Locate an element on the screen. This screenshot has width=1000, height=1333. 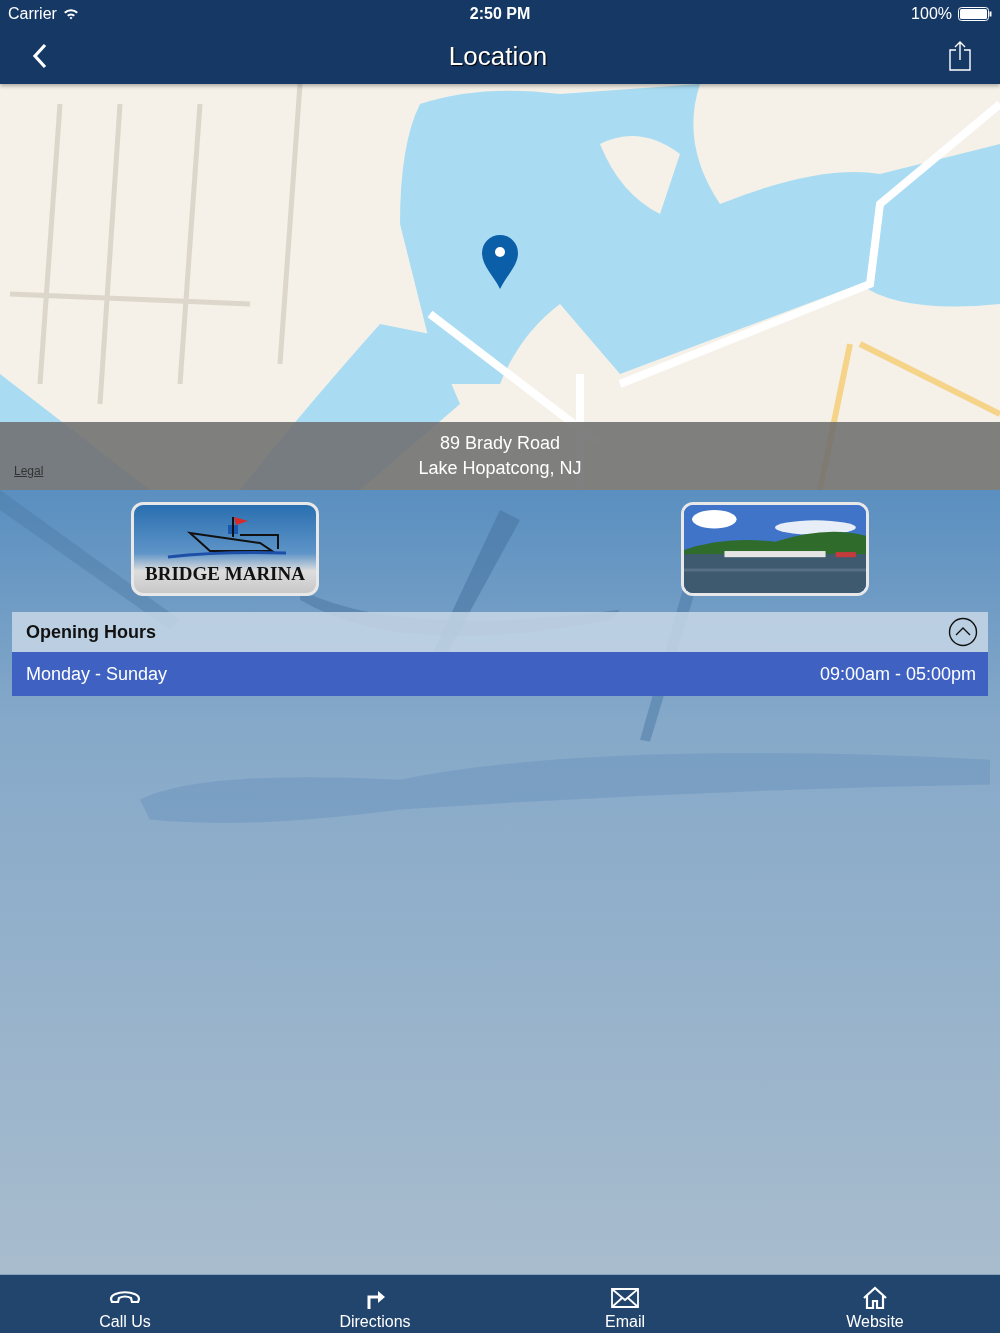
battery-label: 100% is located at coordinates (931, 14).